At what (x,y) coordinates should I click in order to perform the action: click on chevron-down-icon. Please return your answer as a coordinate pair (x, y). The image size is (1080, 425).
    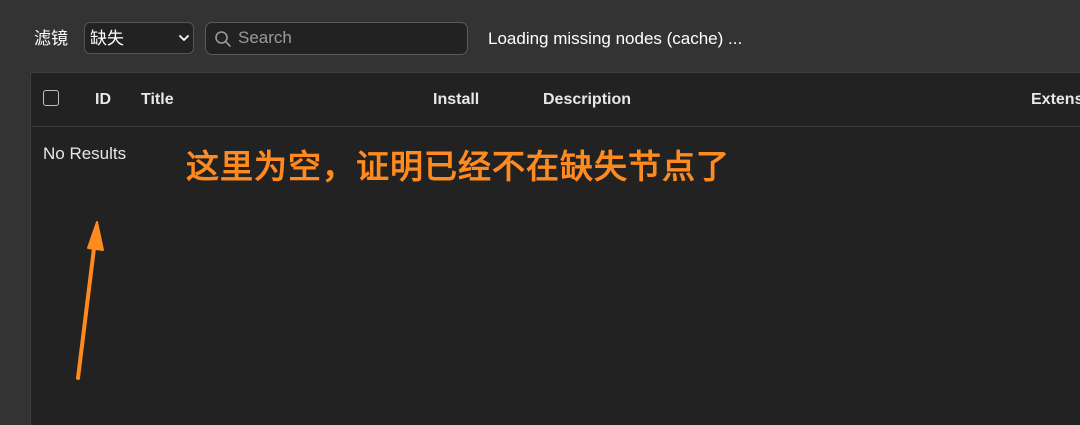
    Looking at the image, I should click on (184, 38).